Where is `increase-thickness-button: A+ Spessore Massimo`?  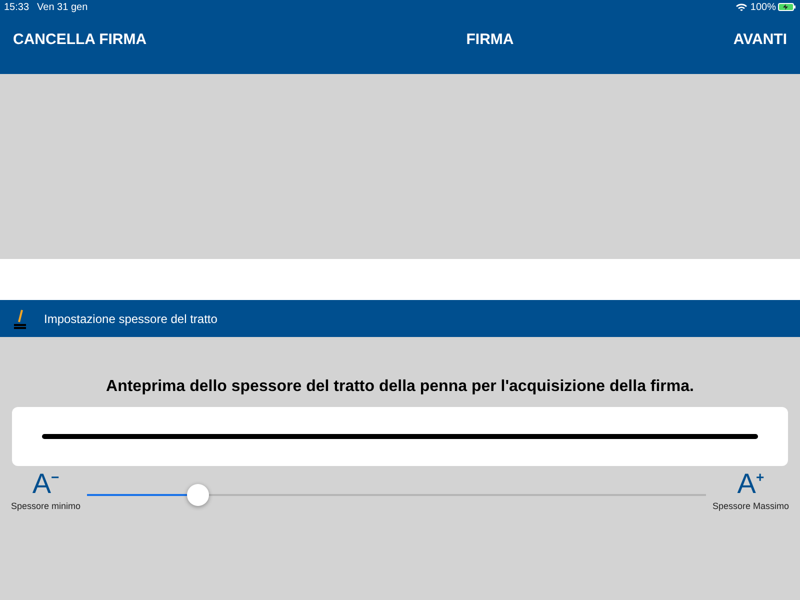
increase-thickness-button: A+ Spessore Massimo is located at coordinates (750, 492).